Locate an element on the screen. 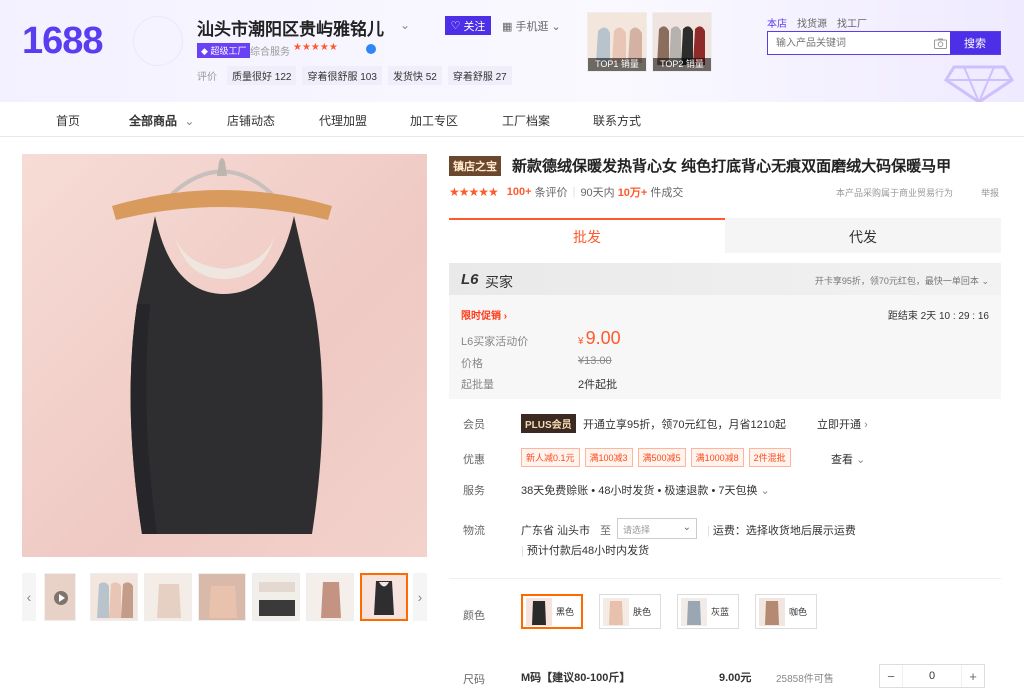  search-tab-shop: 本店 is located at coordinates (777, 22).